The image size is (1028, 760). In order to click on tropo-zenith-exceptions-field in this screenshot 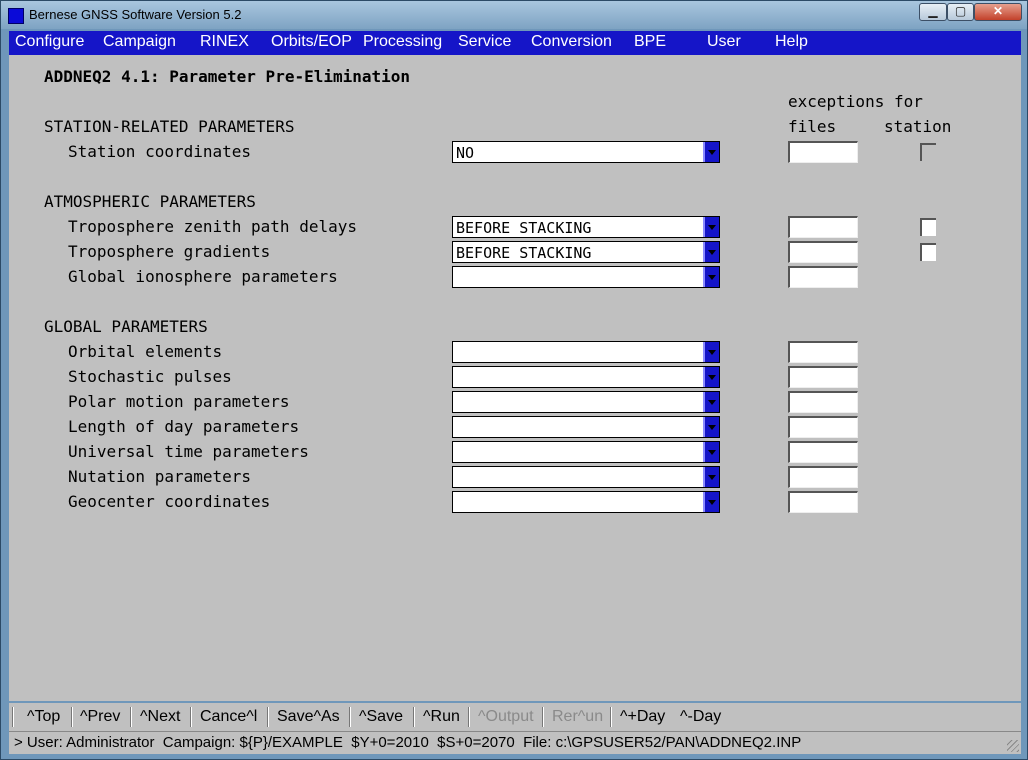, I will do `click(823, 227)`.